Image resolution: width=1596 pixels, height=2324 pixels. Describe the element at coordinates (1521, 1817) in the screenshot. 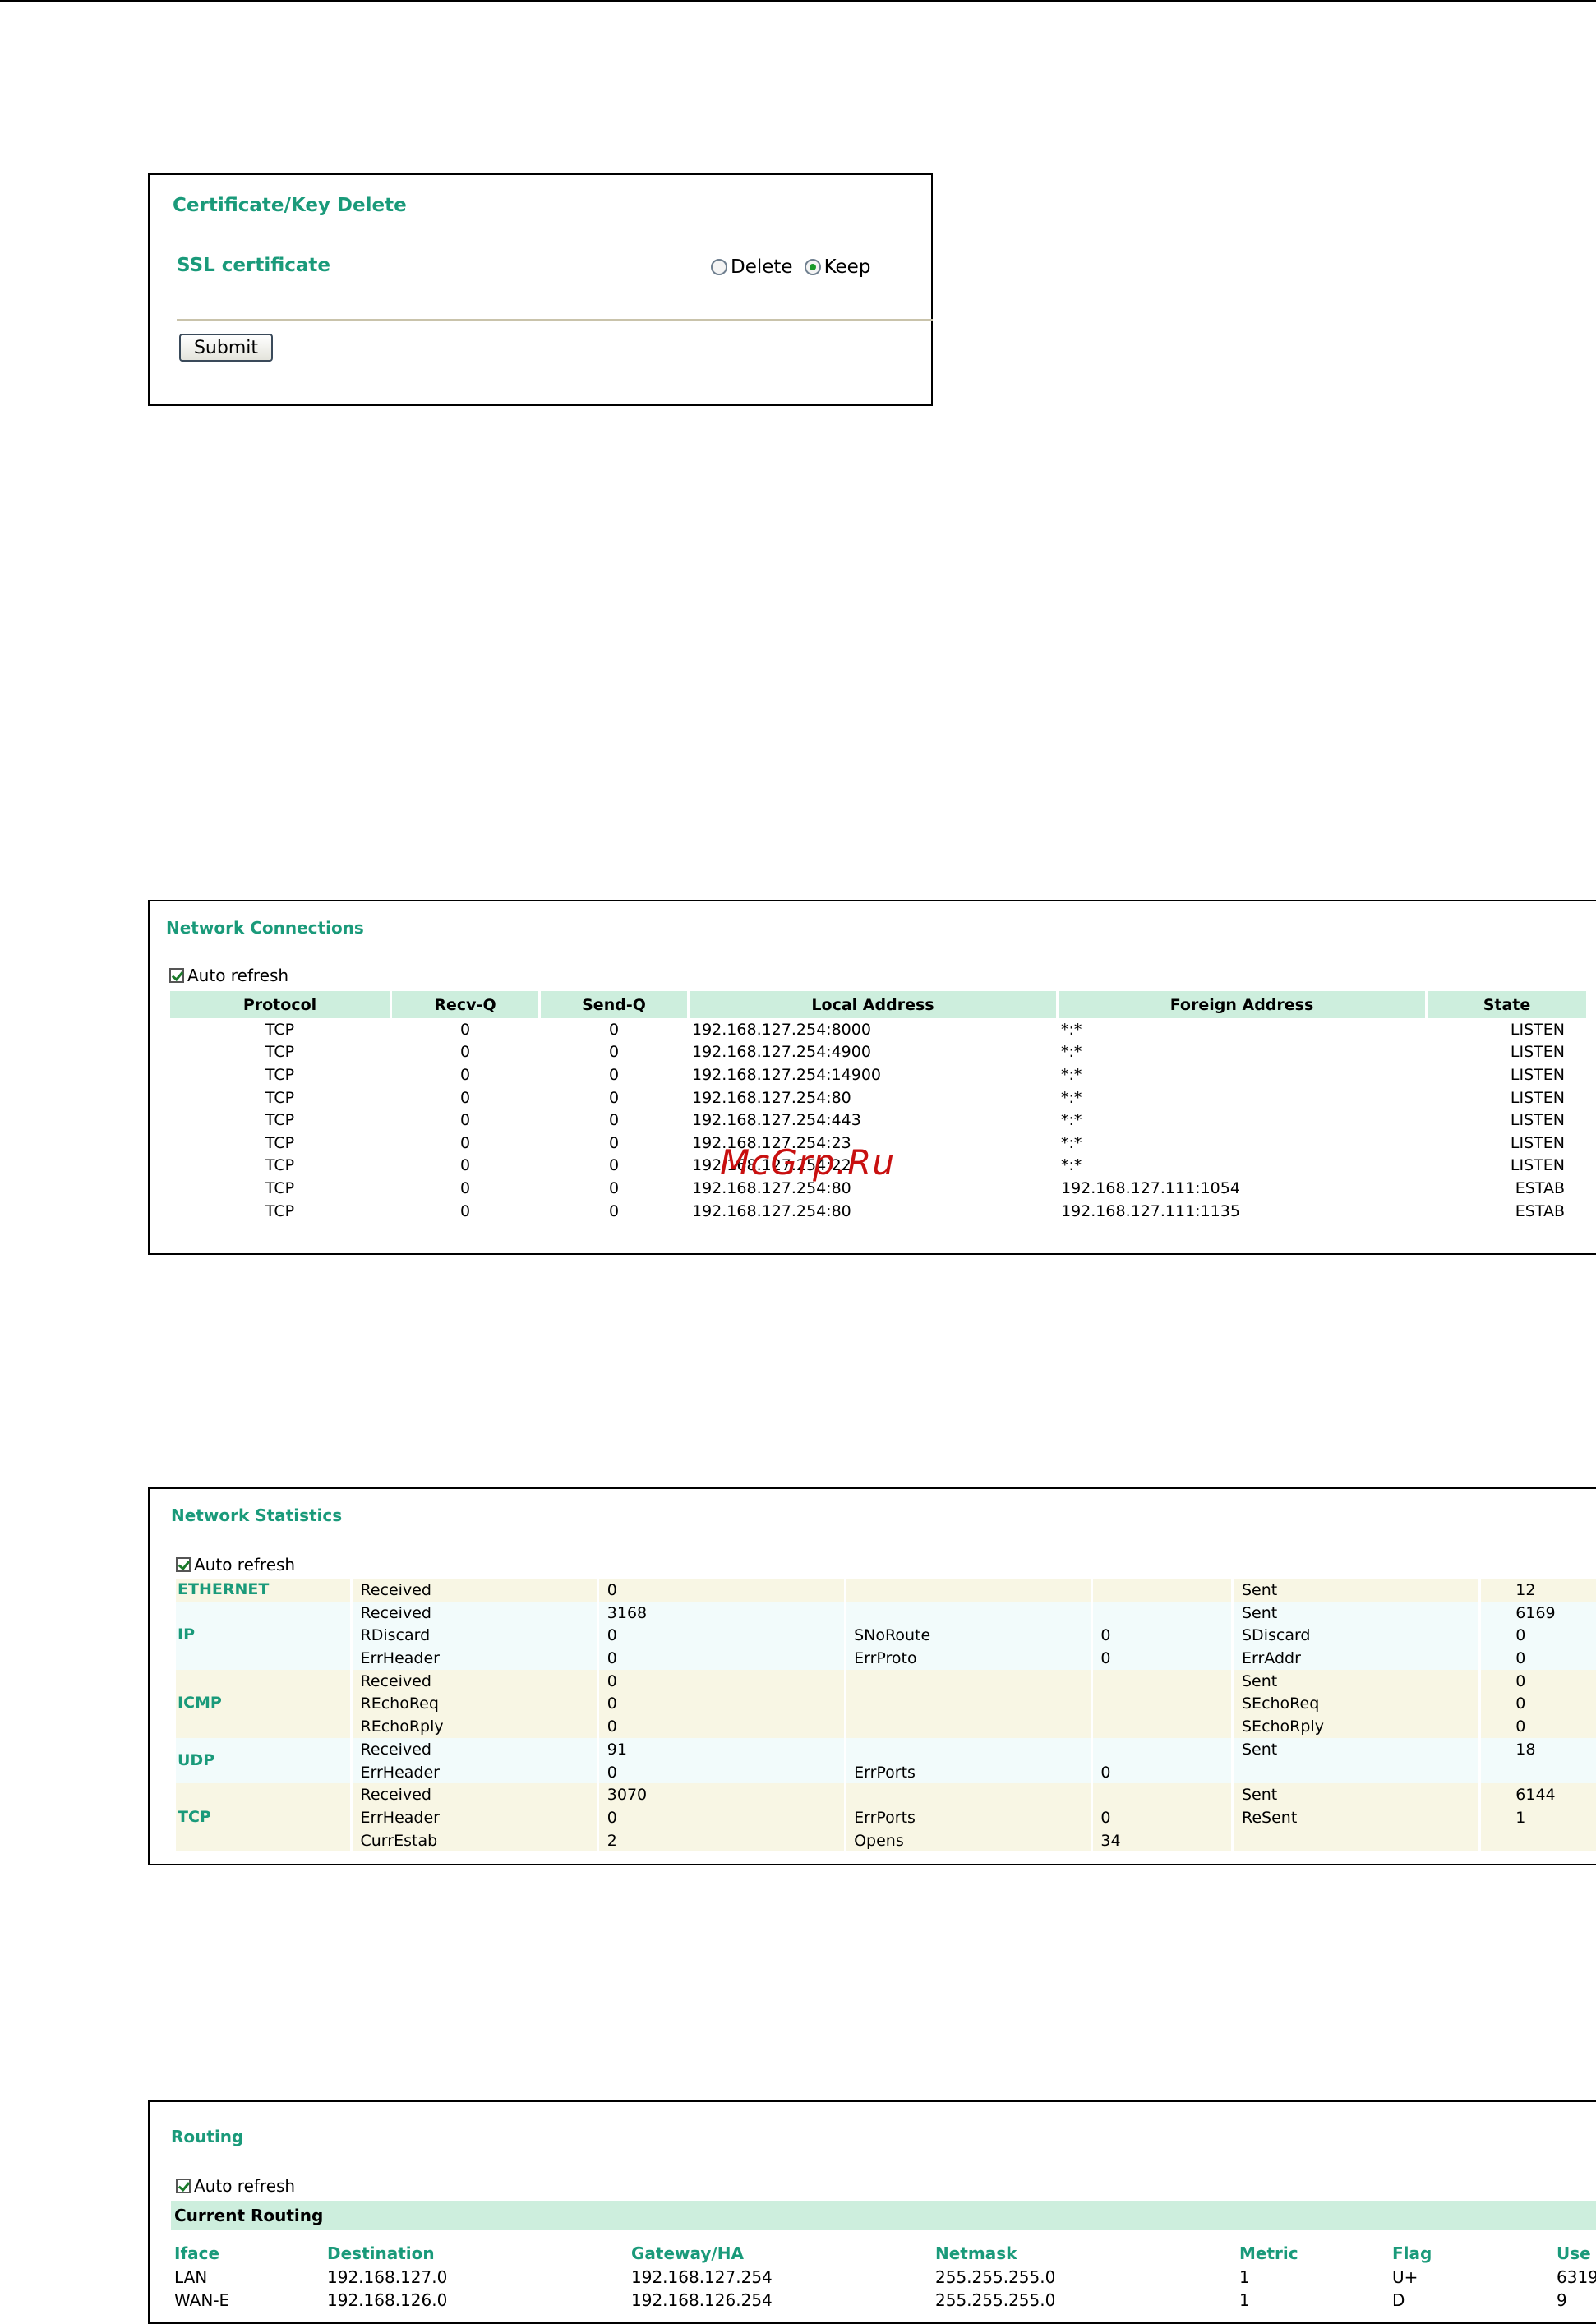

I see `stat-value: 1` at that location.